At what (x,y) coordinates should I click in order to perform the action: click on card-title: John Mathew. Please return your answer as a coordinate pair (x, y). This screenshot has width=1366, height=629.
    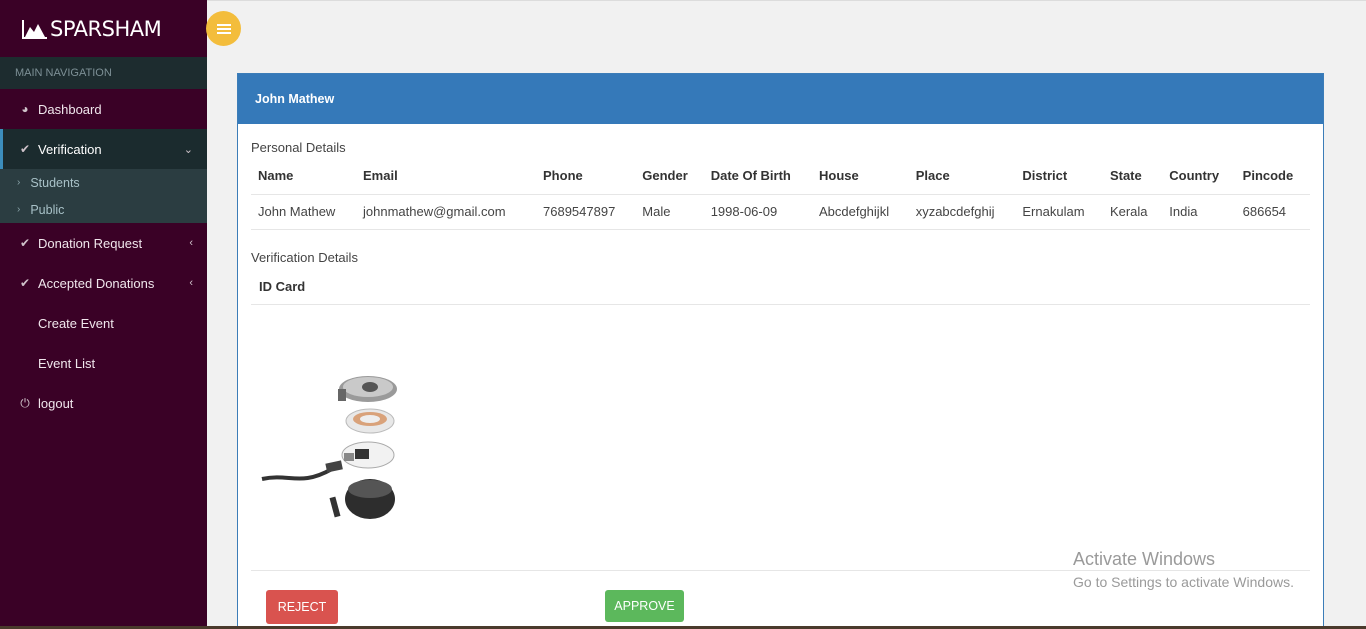
    Looking at the image, I should click on (780, 99).